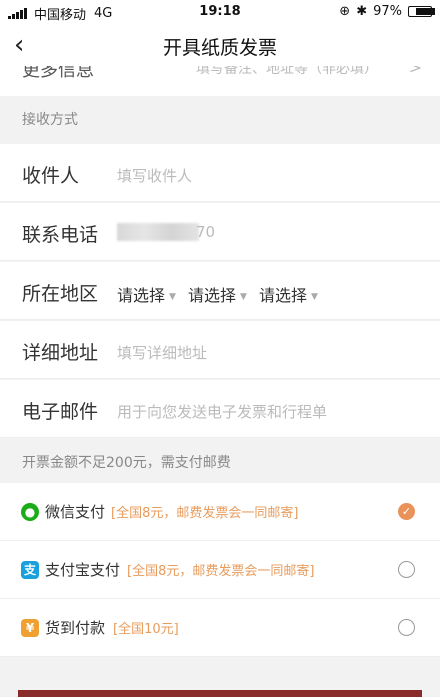 The width and height of the screenshot is (440, 697). Describe the element at coordinates (220, 12) in the screenshot. I see `status-bar: 中国移动 4G 19:18 ⊕ ✱ 97%` at that location.